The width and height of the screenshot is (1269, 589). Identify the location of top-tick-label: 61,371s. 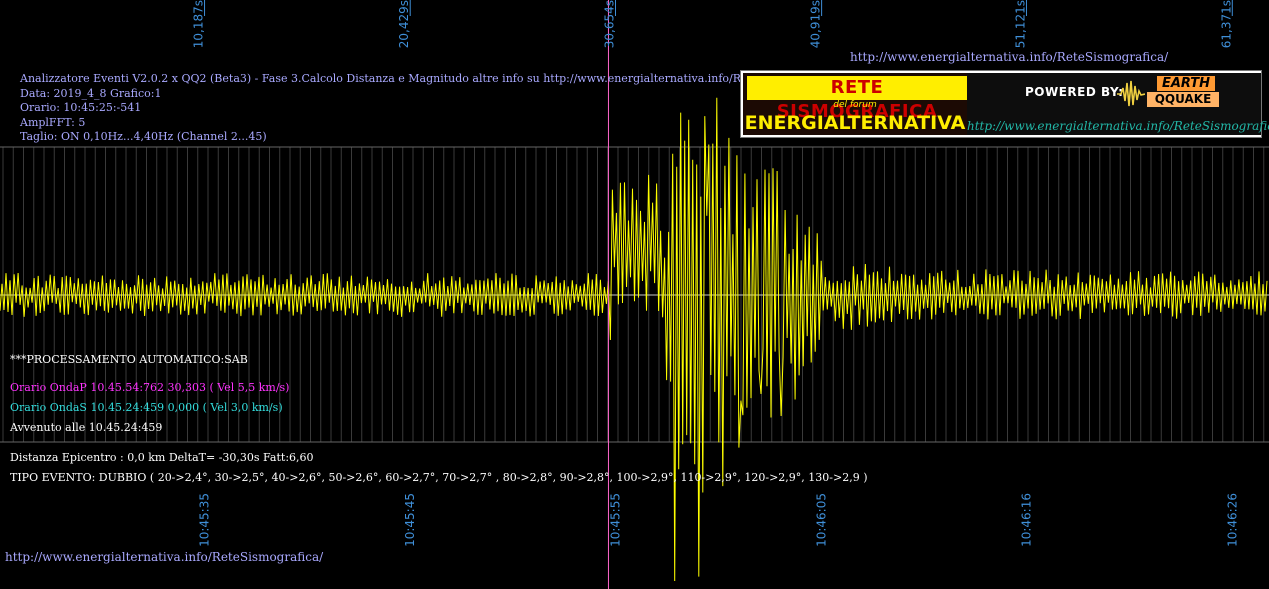
(1226, 24).